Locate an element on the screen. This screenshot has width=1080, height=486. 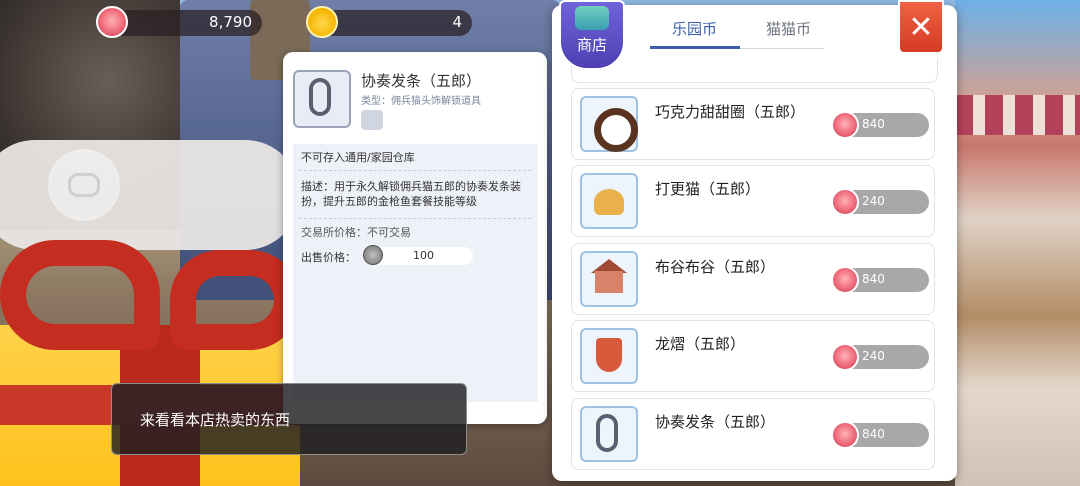
list-item-partial is located at coordinates (754, 70).